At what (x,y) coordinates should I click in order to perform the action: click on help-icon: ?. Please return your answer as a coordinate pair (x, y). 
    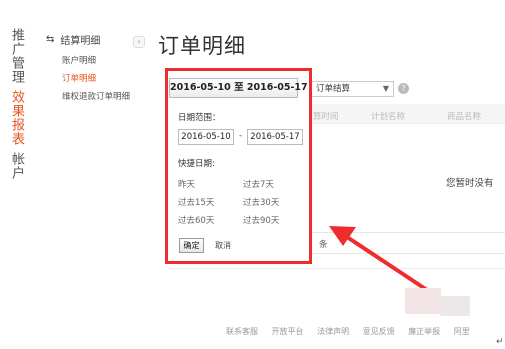
    Looking at the image, I should click on (403, 88).